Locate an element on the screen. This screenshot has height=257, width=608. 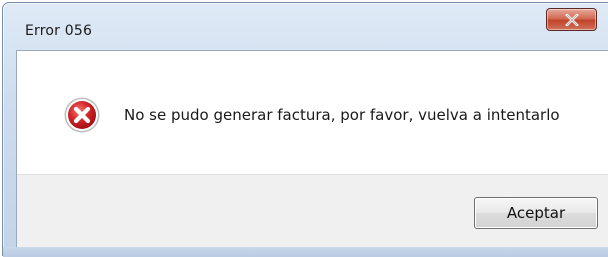
dialog-title: Error 056 is located at coordinates (59, 31).